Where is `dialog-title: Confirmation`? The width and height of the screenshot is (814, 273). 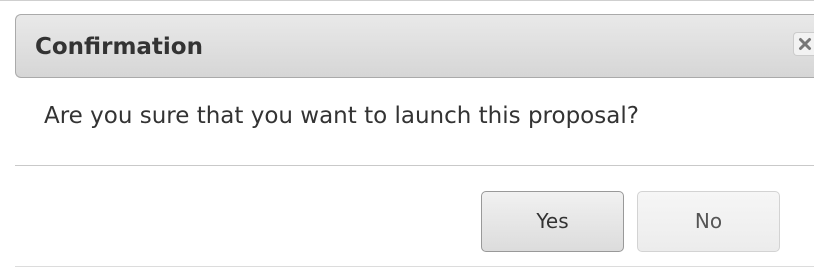
dialog-title: Confirmation is located at coordinates (119, 47).